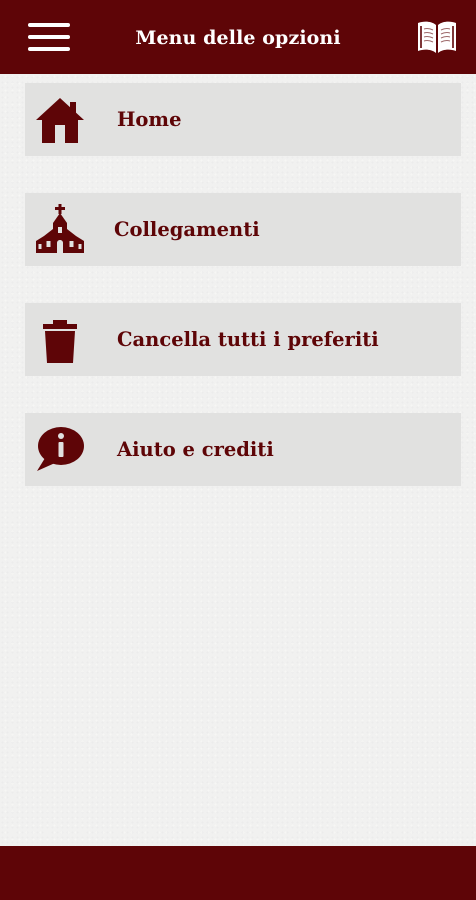 The image size is (476, 900). I want to click on bottom-bar, so click(238, 873).